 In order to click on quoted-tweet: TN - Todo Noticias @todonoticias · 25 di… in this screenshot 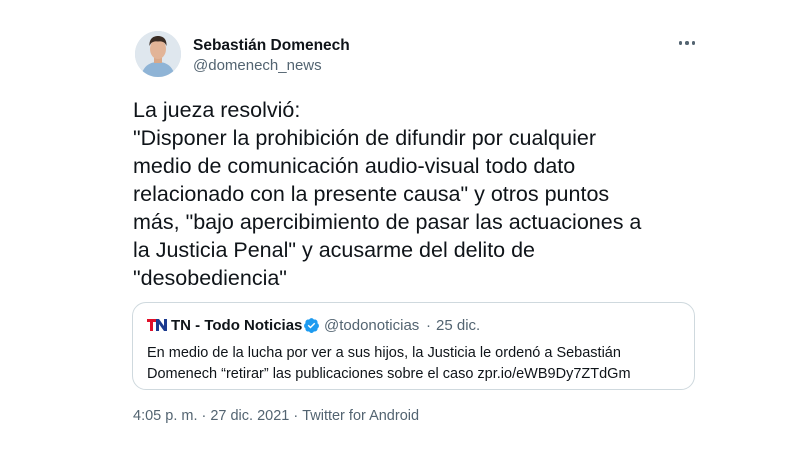, I will do `click(413, 346)`.